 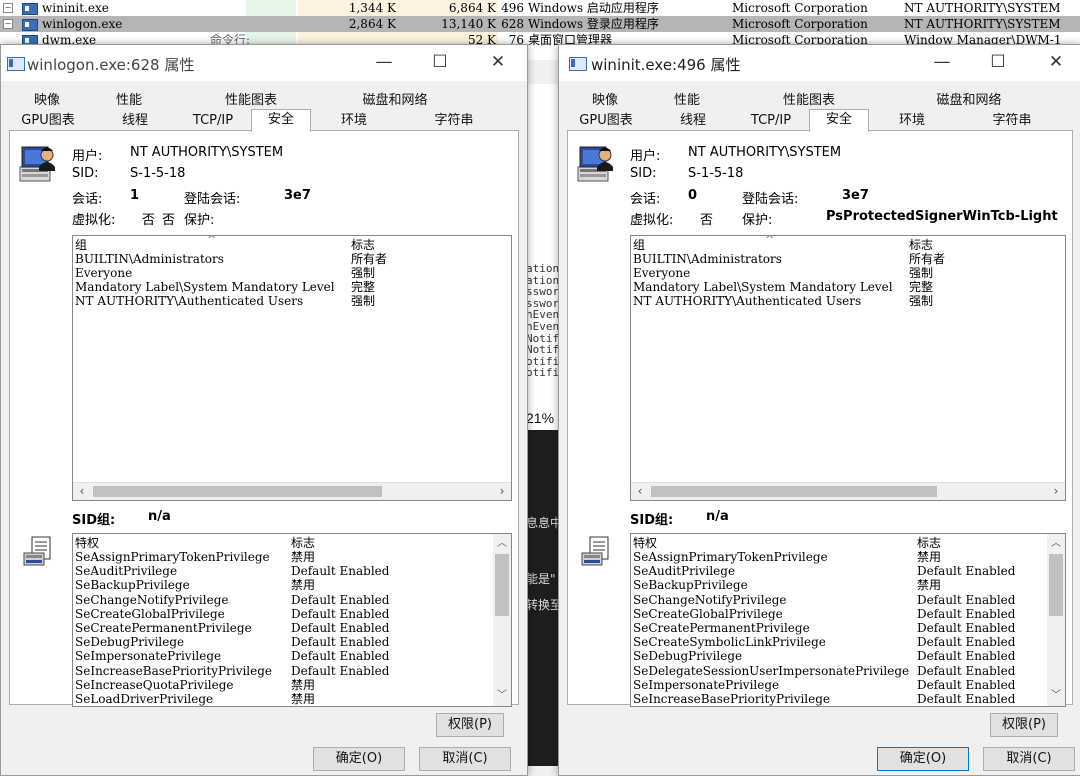 What do you see at coordinates (982, 8) in the screenshot?
I see `process-user: NT AUTHORITY\SYSTEM` at bounding box center [982, 8].